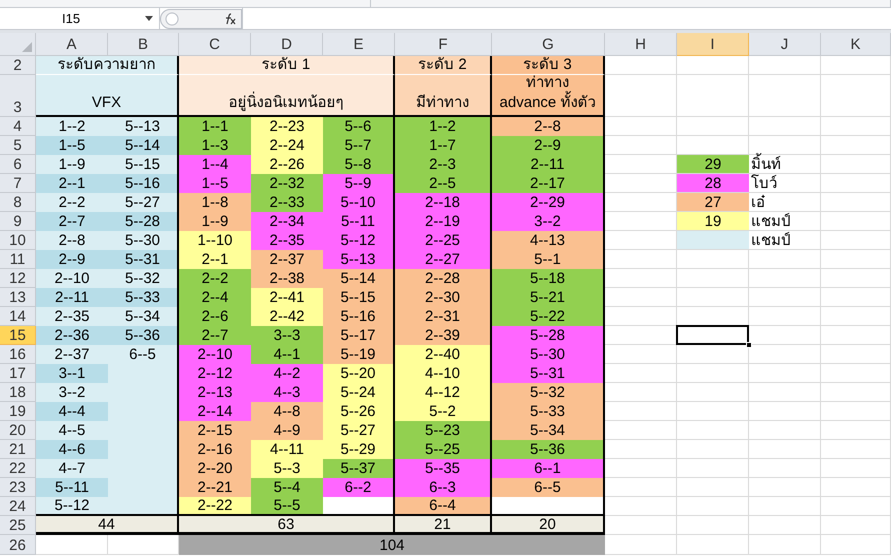 The image size is (891, 557). What do you see at coordinates (18, 221) in the screenshot?
I see `row-header: 9` at bounding box center [18, 221].